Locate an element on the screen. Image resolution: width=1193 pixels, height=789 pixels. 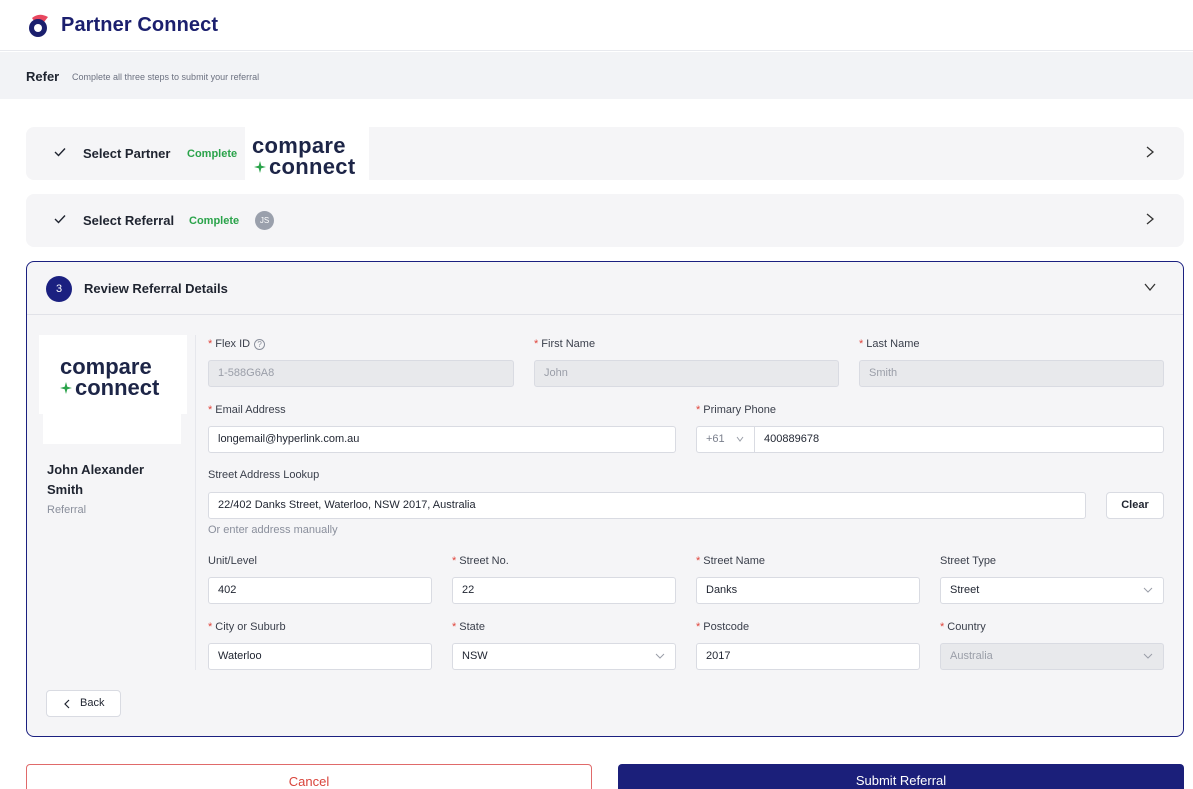
label-text: Country is located at coordinates (966, 627).